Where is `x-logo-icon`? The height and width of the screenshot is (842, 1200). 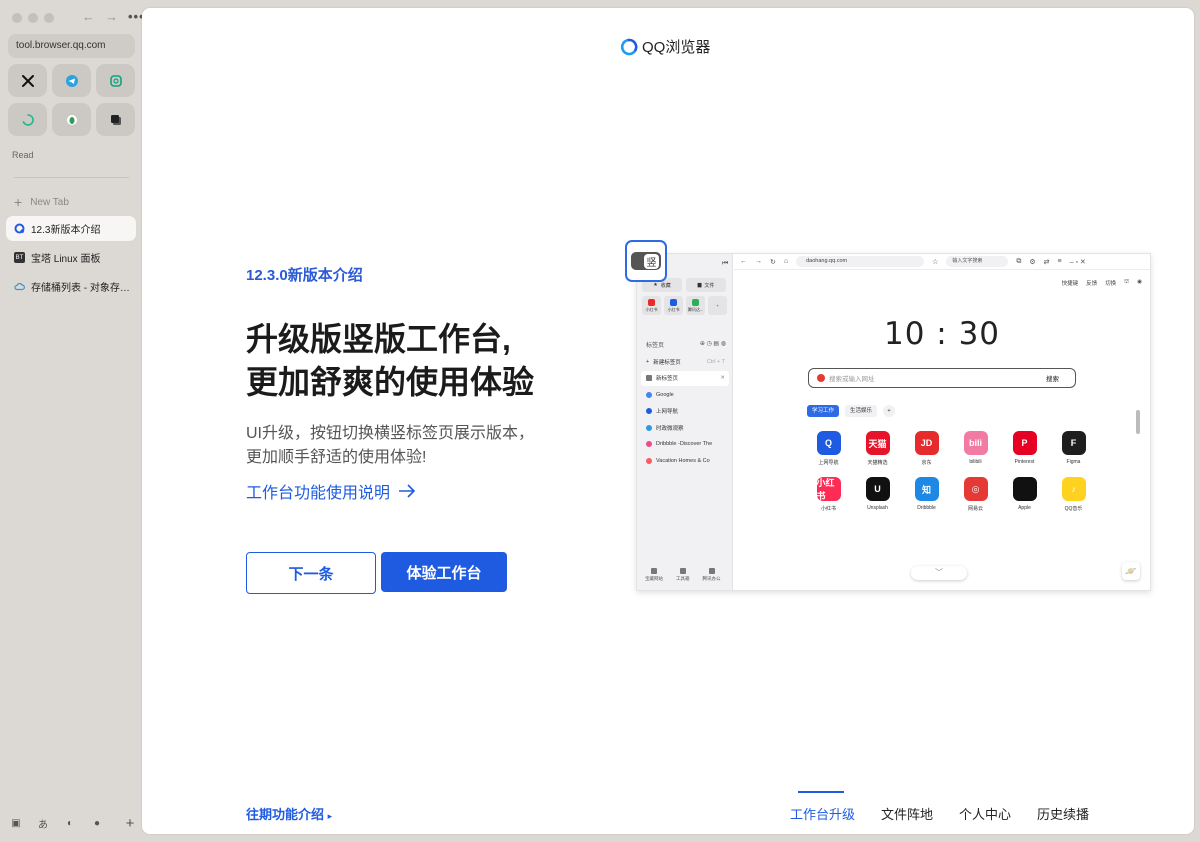
x-logo-icon is located at coordinates (27, 80).